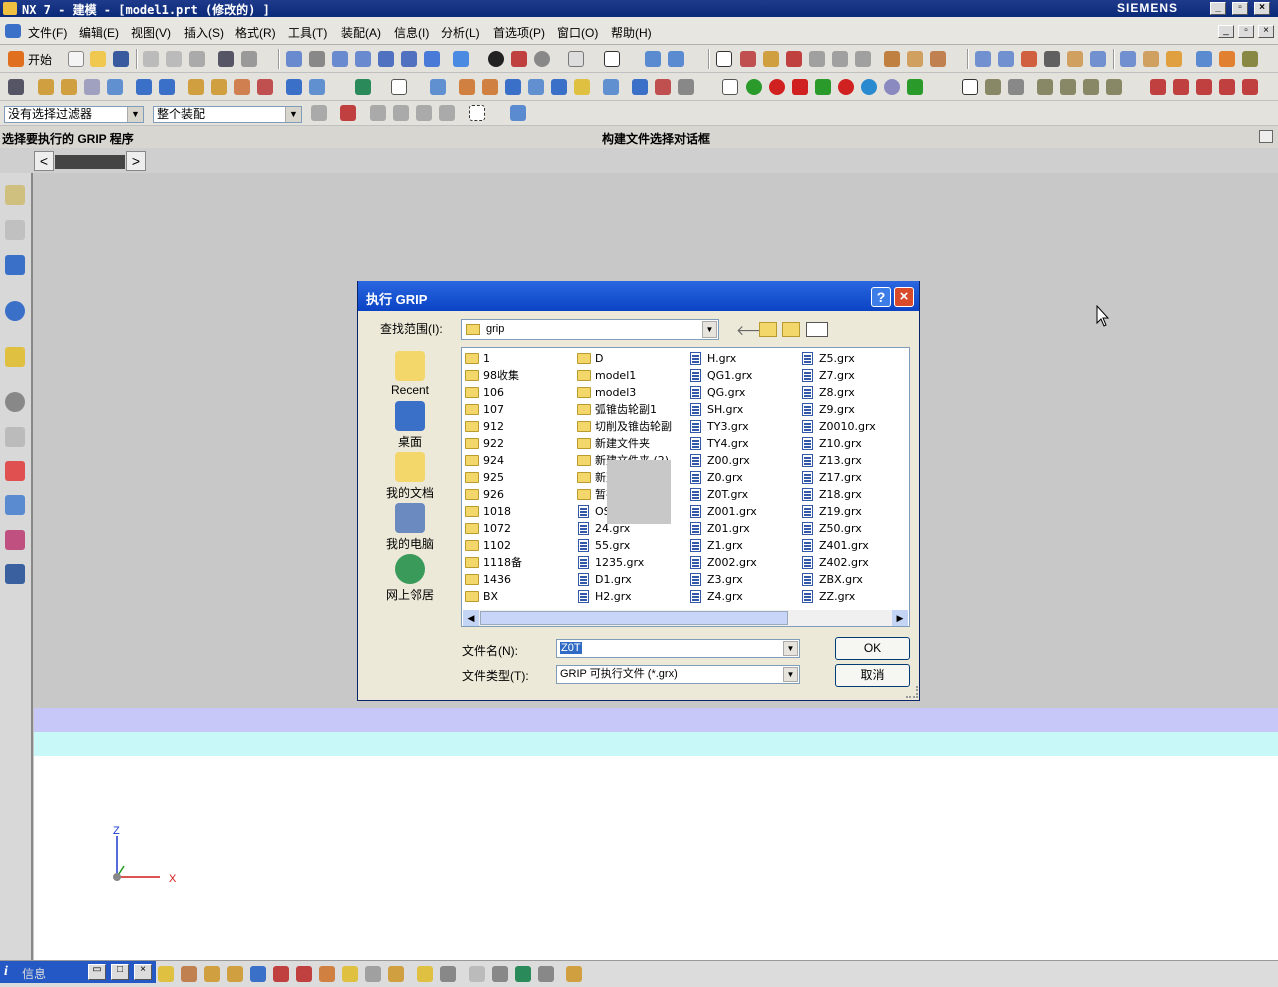 The height and width of the screenshot is (987, 1278). Describe the element at coordinates (743, 494) in the screenshot. I see `file-item: Z0T.grx` at that location.